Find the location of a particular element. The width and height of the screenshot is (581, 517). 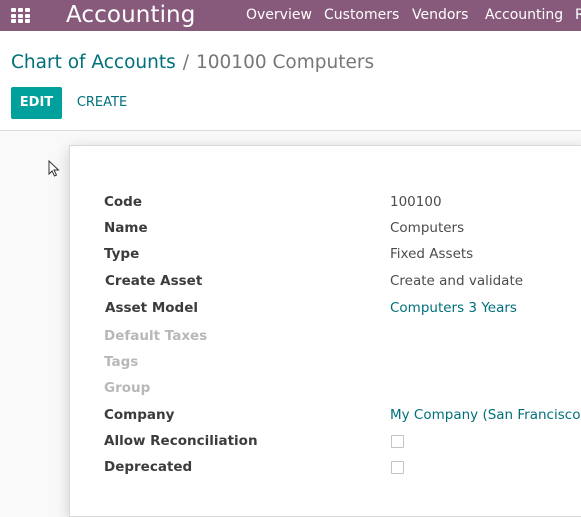

edit-button: EDIT is located at coordinates (36, 103).